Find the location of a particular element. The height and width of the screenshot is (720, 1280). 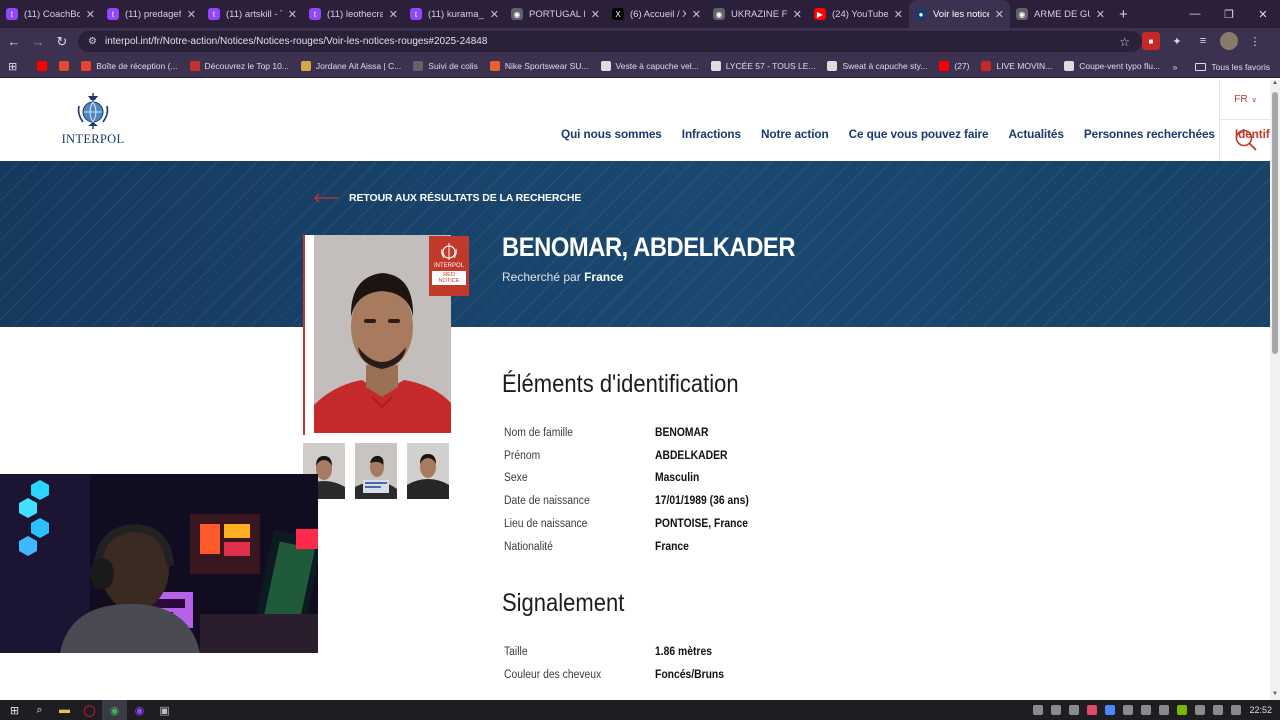

back-to-results-link: RETOUR AUX RÉSULTATS DE LA RECHERCHE is located at coordinates (447, 198).